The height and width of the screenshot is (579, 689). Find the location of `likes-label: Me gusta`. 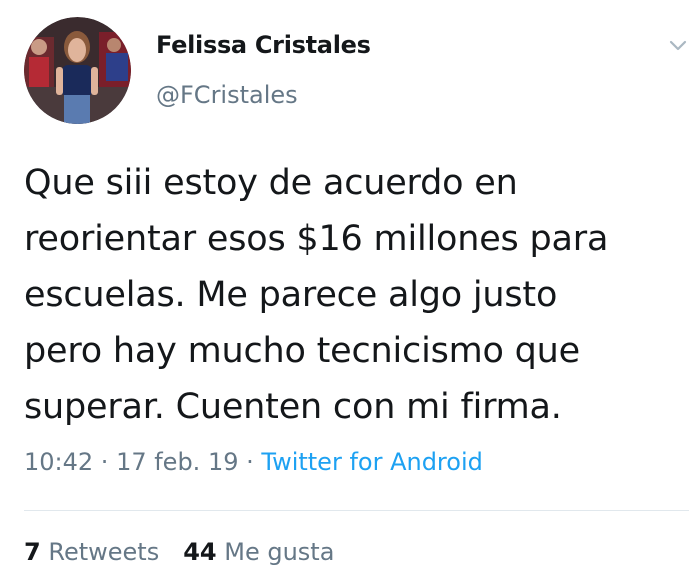

likes-label: Me gusta is located at coordinates (279, 552).